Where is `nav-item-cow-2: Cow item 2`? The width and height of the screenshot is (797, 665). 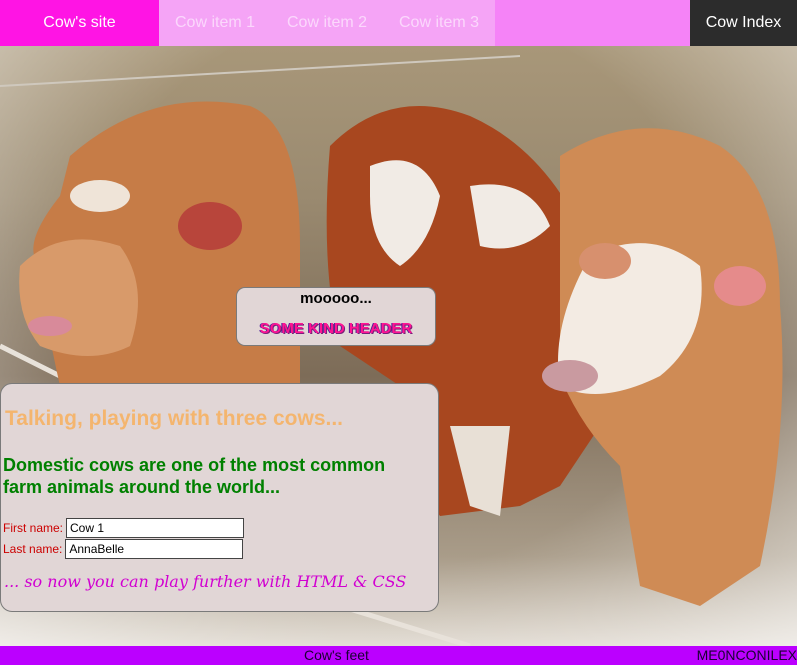 nav-item-cow-2: Cow item 2 is located at coordinates (327, 23).